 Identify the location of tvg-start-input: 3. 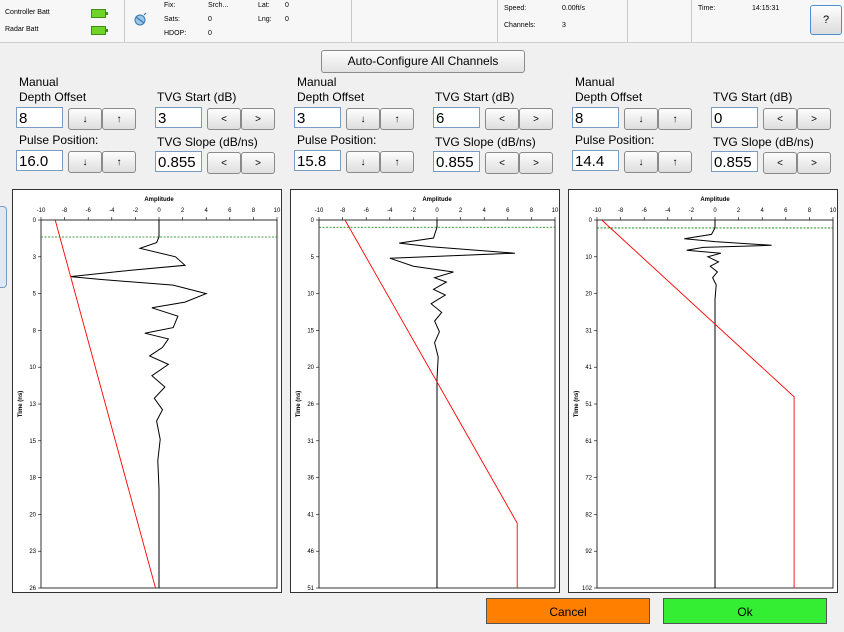
(178, 117).